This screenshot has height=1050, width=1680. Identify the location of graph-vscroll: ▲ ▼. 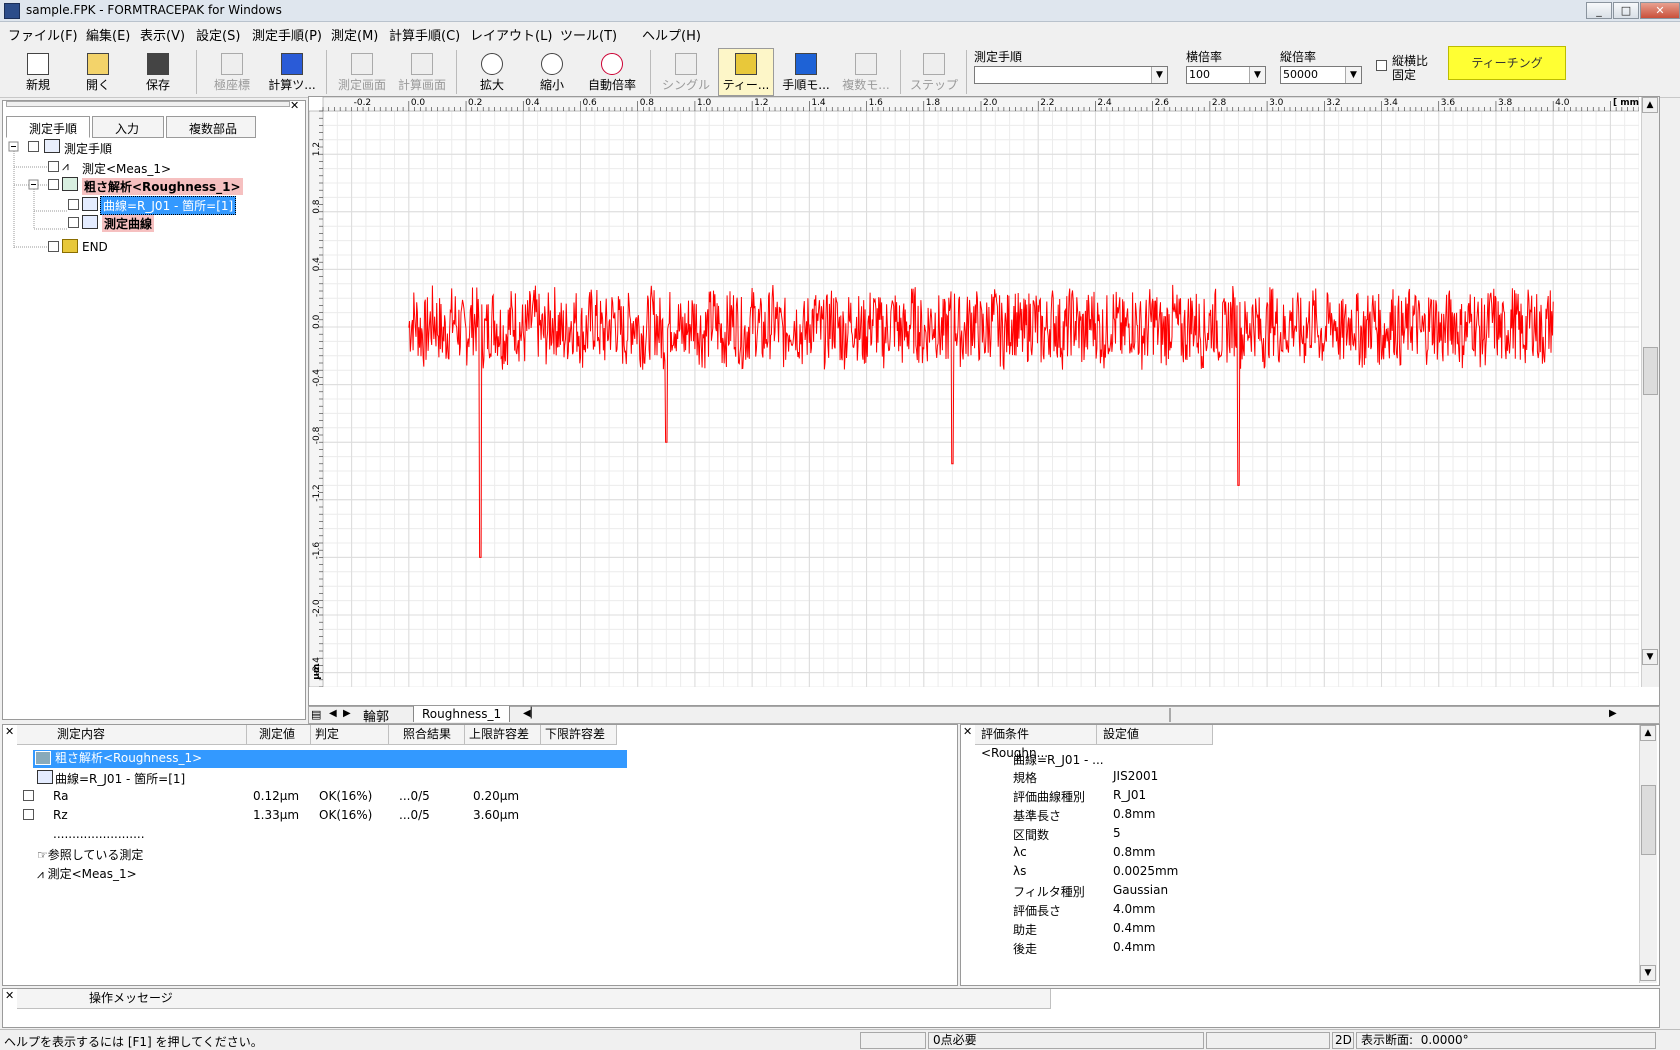
(1650, 392).